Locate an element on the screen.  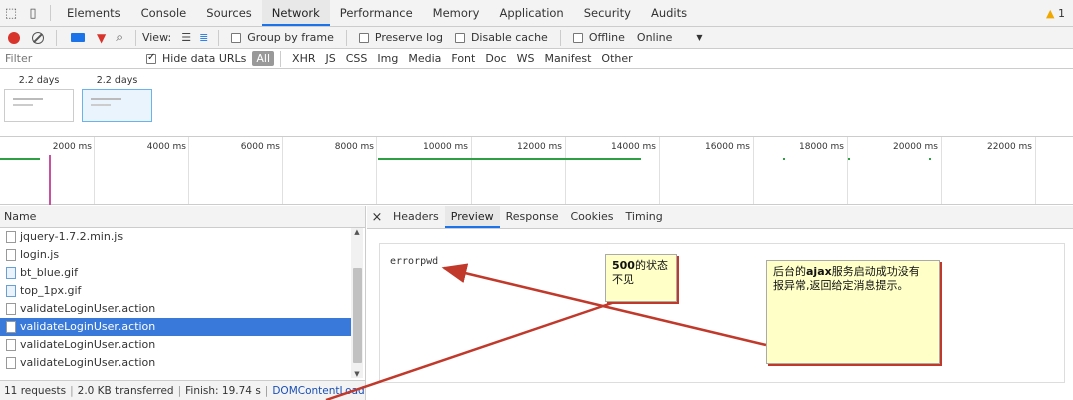
tab-memory: Memory is located at coordinates (456, 13).